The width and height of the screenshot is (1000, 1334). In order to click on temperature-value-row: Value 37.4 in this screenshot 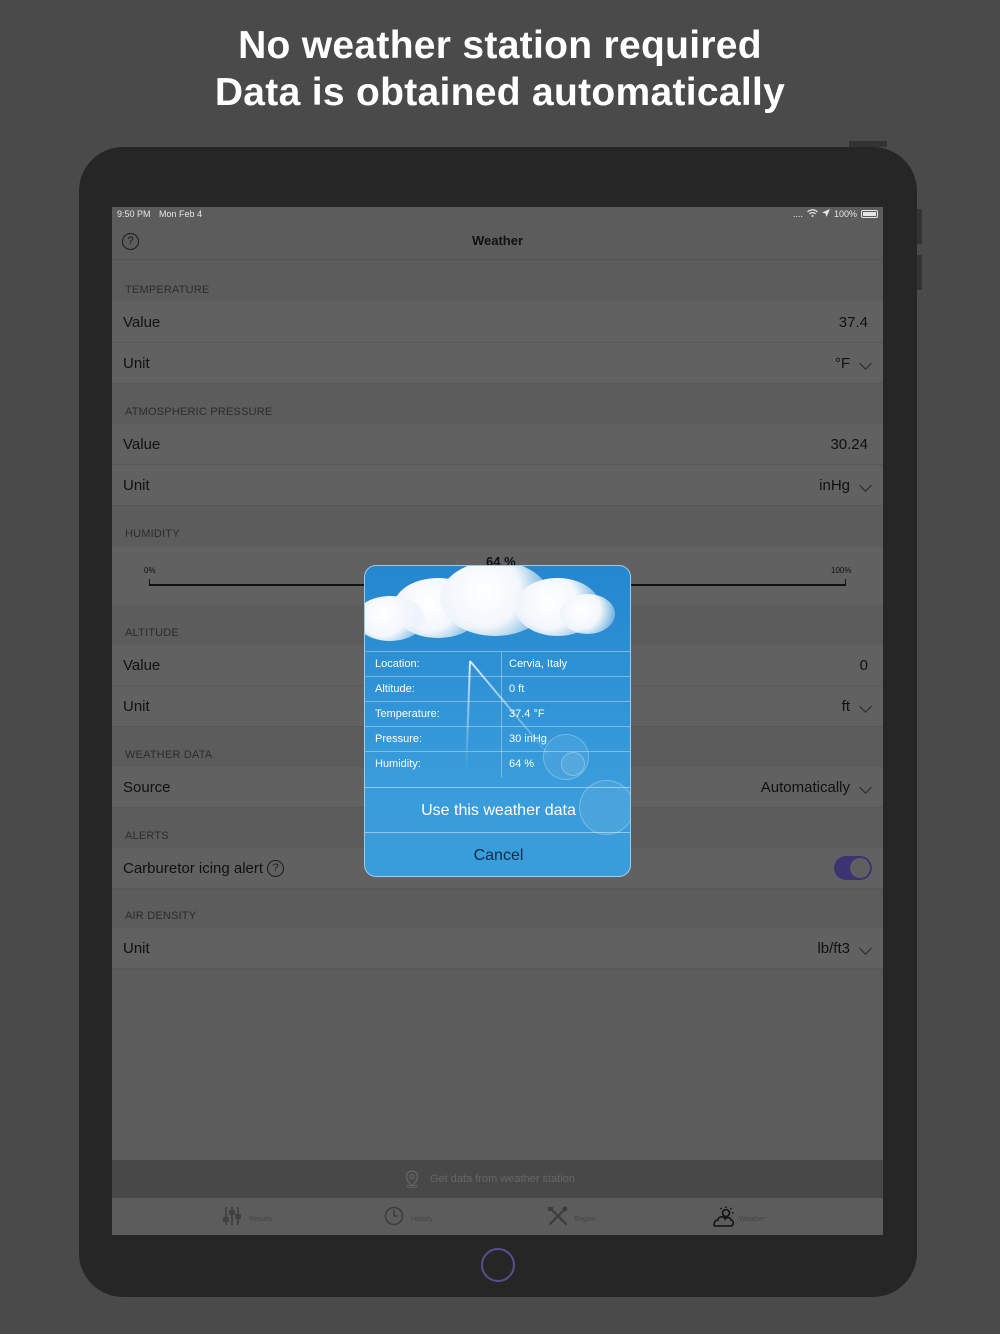, I will do `click(497, 322)`.